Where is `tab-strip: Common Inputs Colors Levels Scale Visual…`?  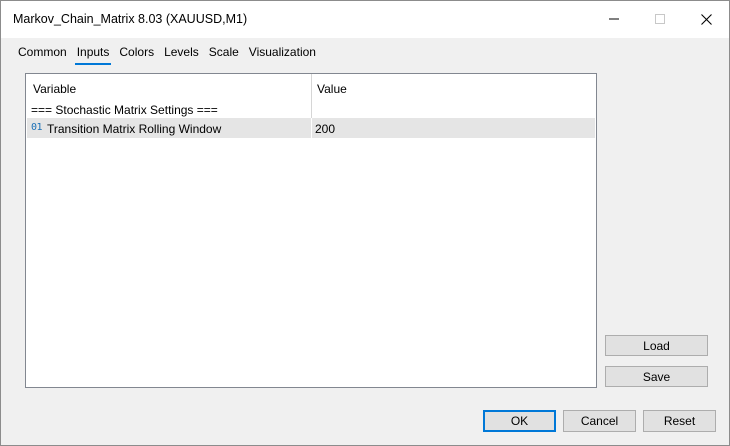
tab-strip: Common Inputs Colors Levels Scale Visual… is located at coordinates (167, 55).